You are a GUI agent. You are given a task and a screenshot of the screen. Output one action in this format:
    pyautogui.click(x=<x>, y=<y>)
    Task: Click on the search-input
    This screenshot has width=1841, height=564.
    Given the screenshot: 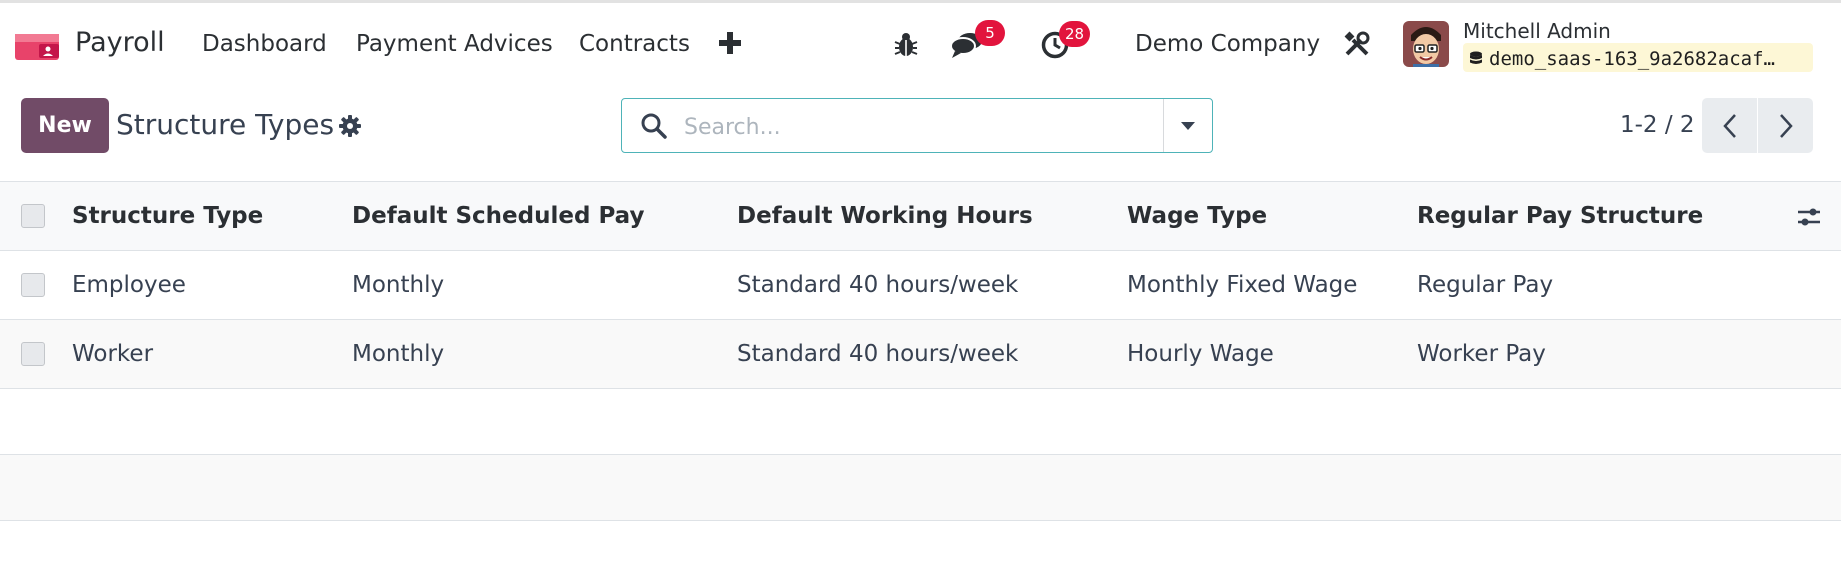 What is the action you would take?
    pyautogui.click(x=934, y=127)
    